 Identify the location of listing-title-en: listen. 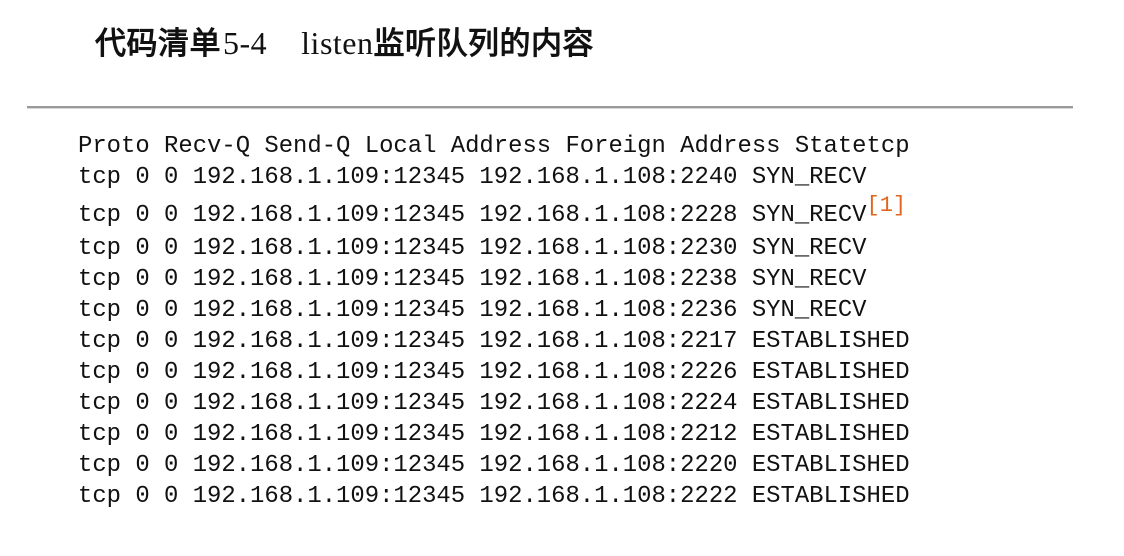
(337, 43).